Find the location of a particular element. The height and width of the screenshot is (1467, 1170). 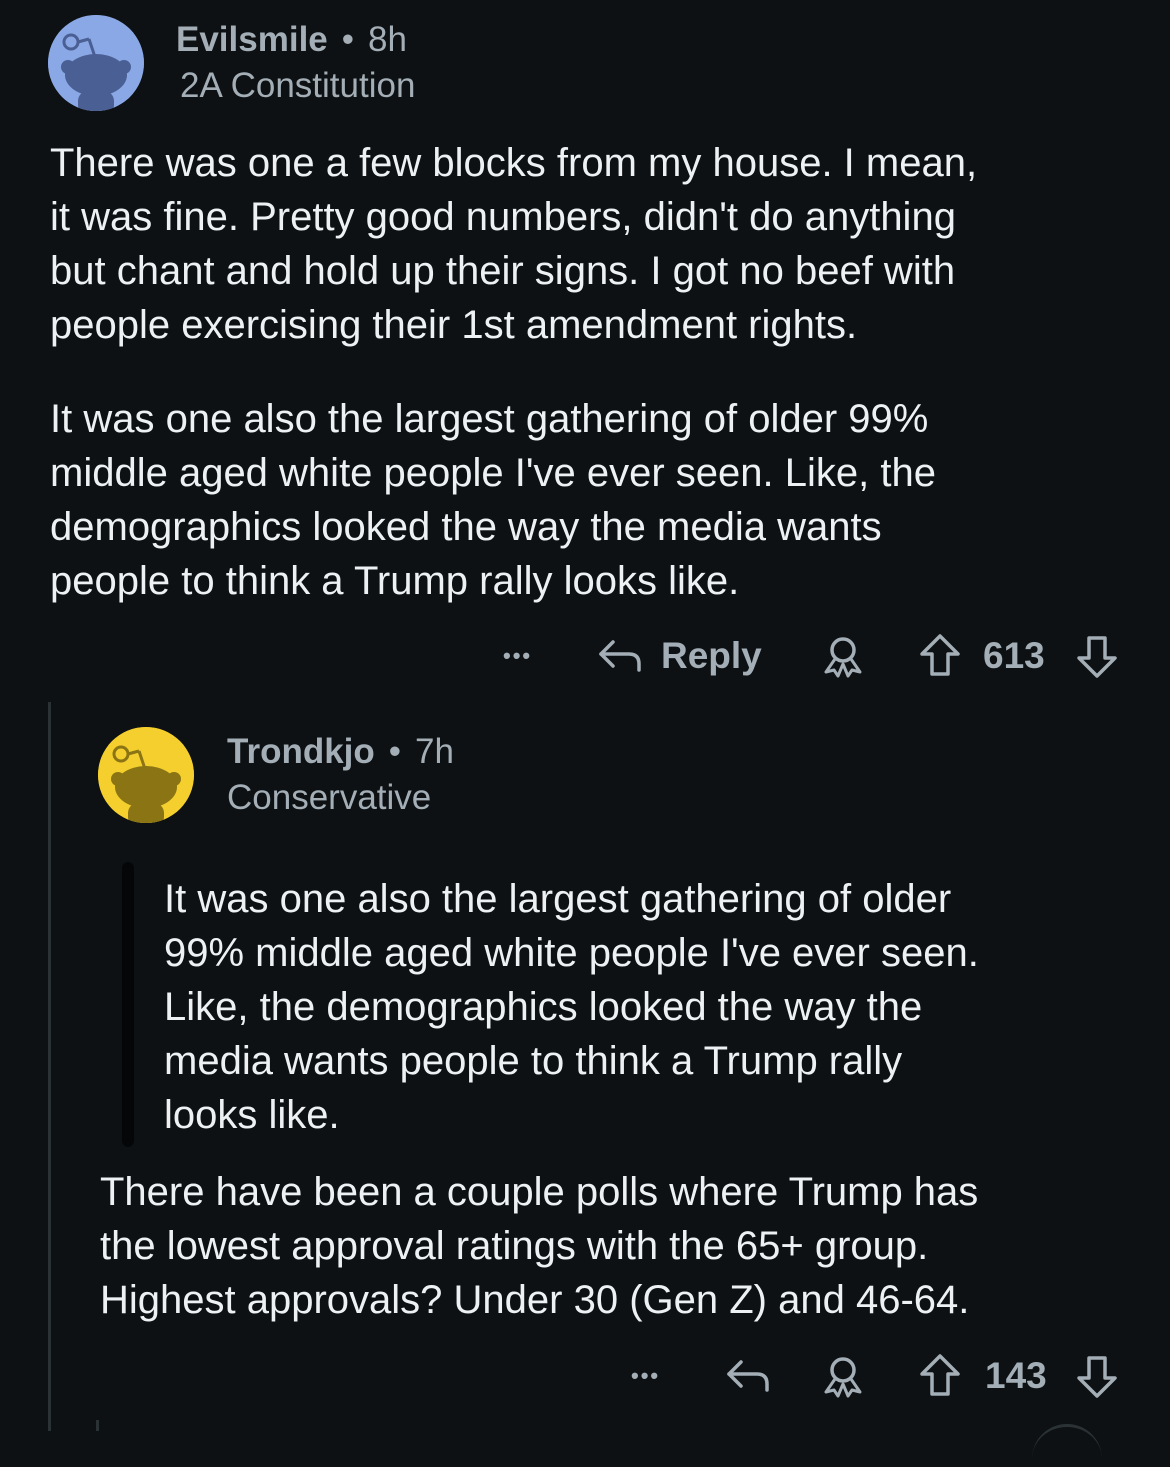

reply-button is located at coordinates (748, 1376).